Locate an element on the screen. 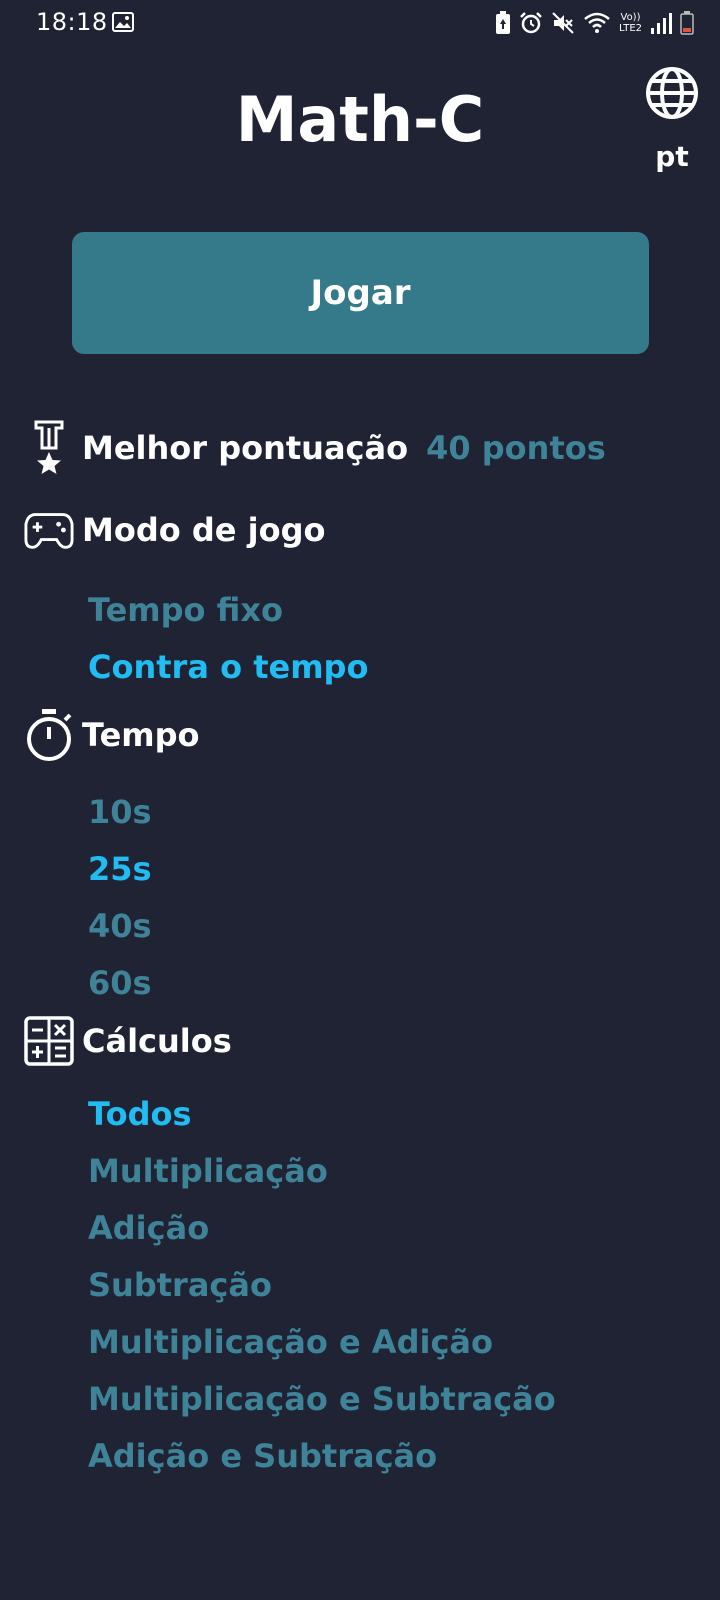 This screenshot has width=720, height=1600. calculation-option: Subtração is located at coordinates (322, 1285).